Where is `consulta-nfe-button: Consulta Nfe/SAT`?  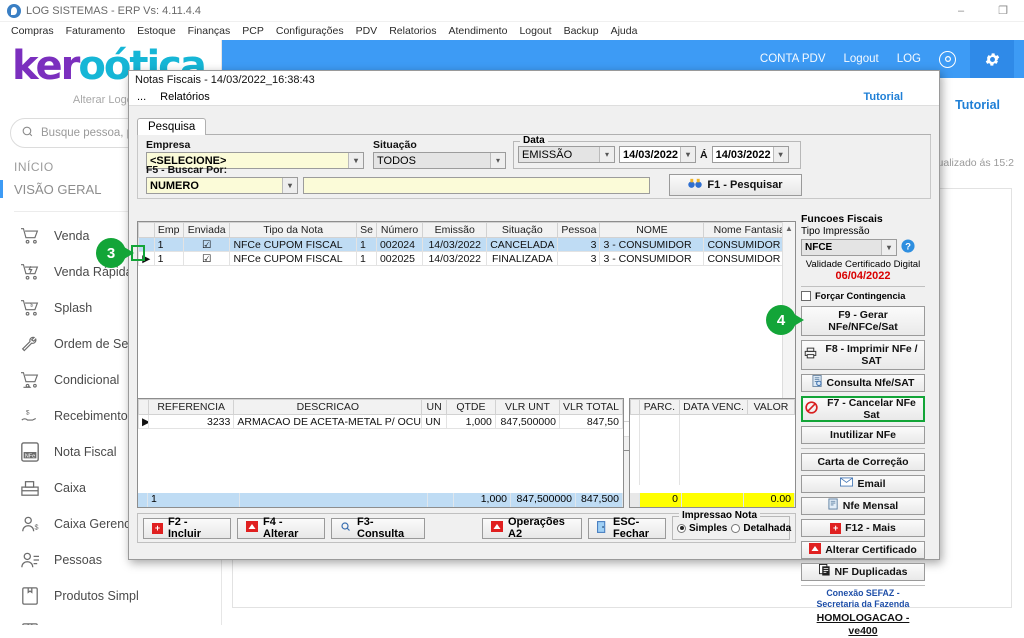
consulta-nfe-button: Consulta Nfe/SAT is located at coordinates (863, 383).